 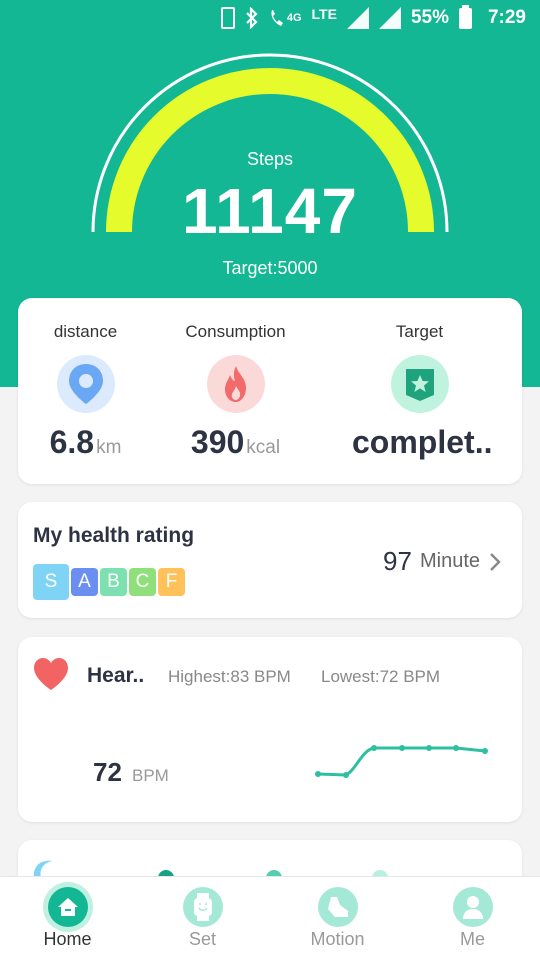 What do you see at coordinates (419, 384) in the screenshot?
I see `star-badge-icon` at bounding box center [419, 384].